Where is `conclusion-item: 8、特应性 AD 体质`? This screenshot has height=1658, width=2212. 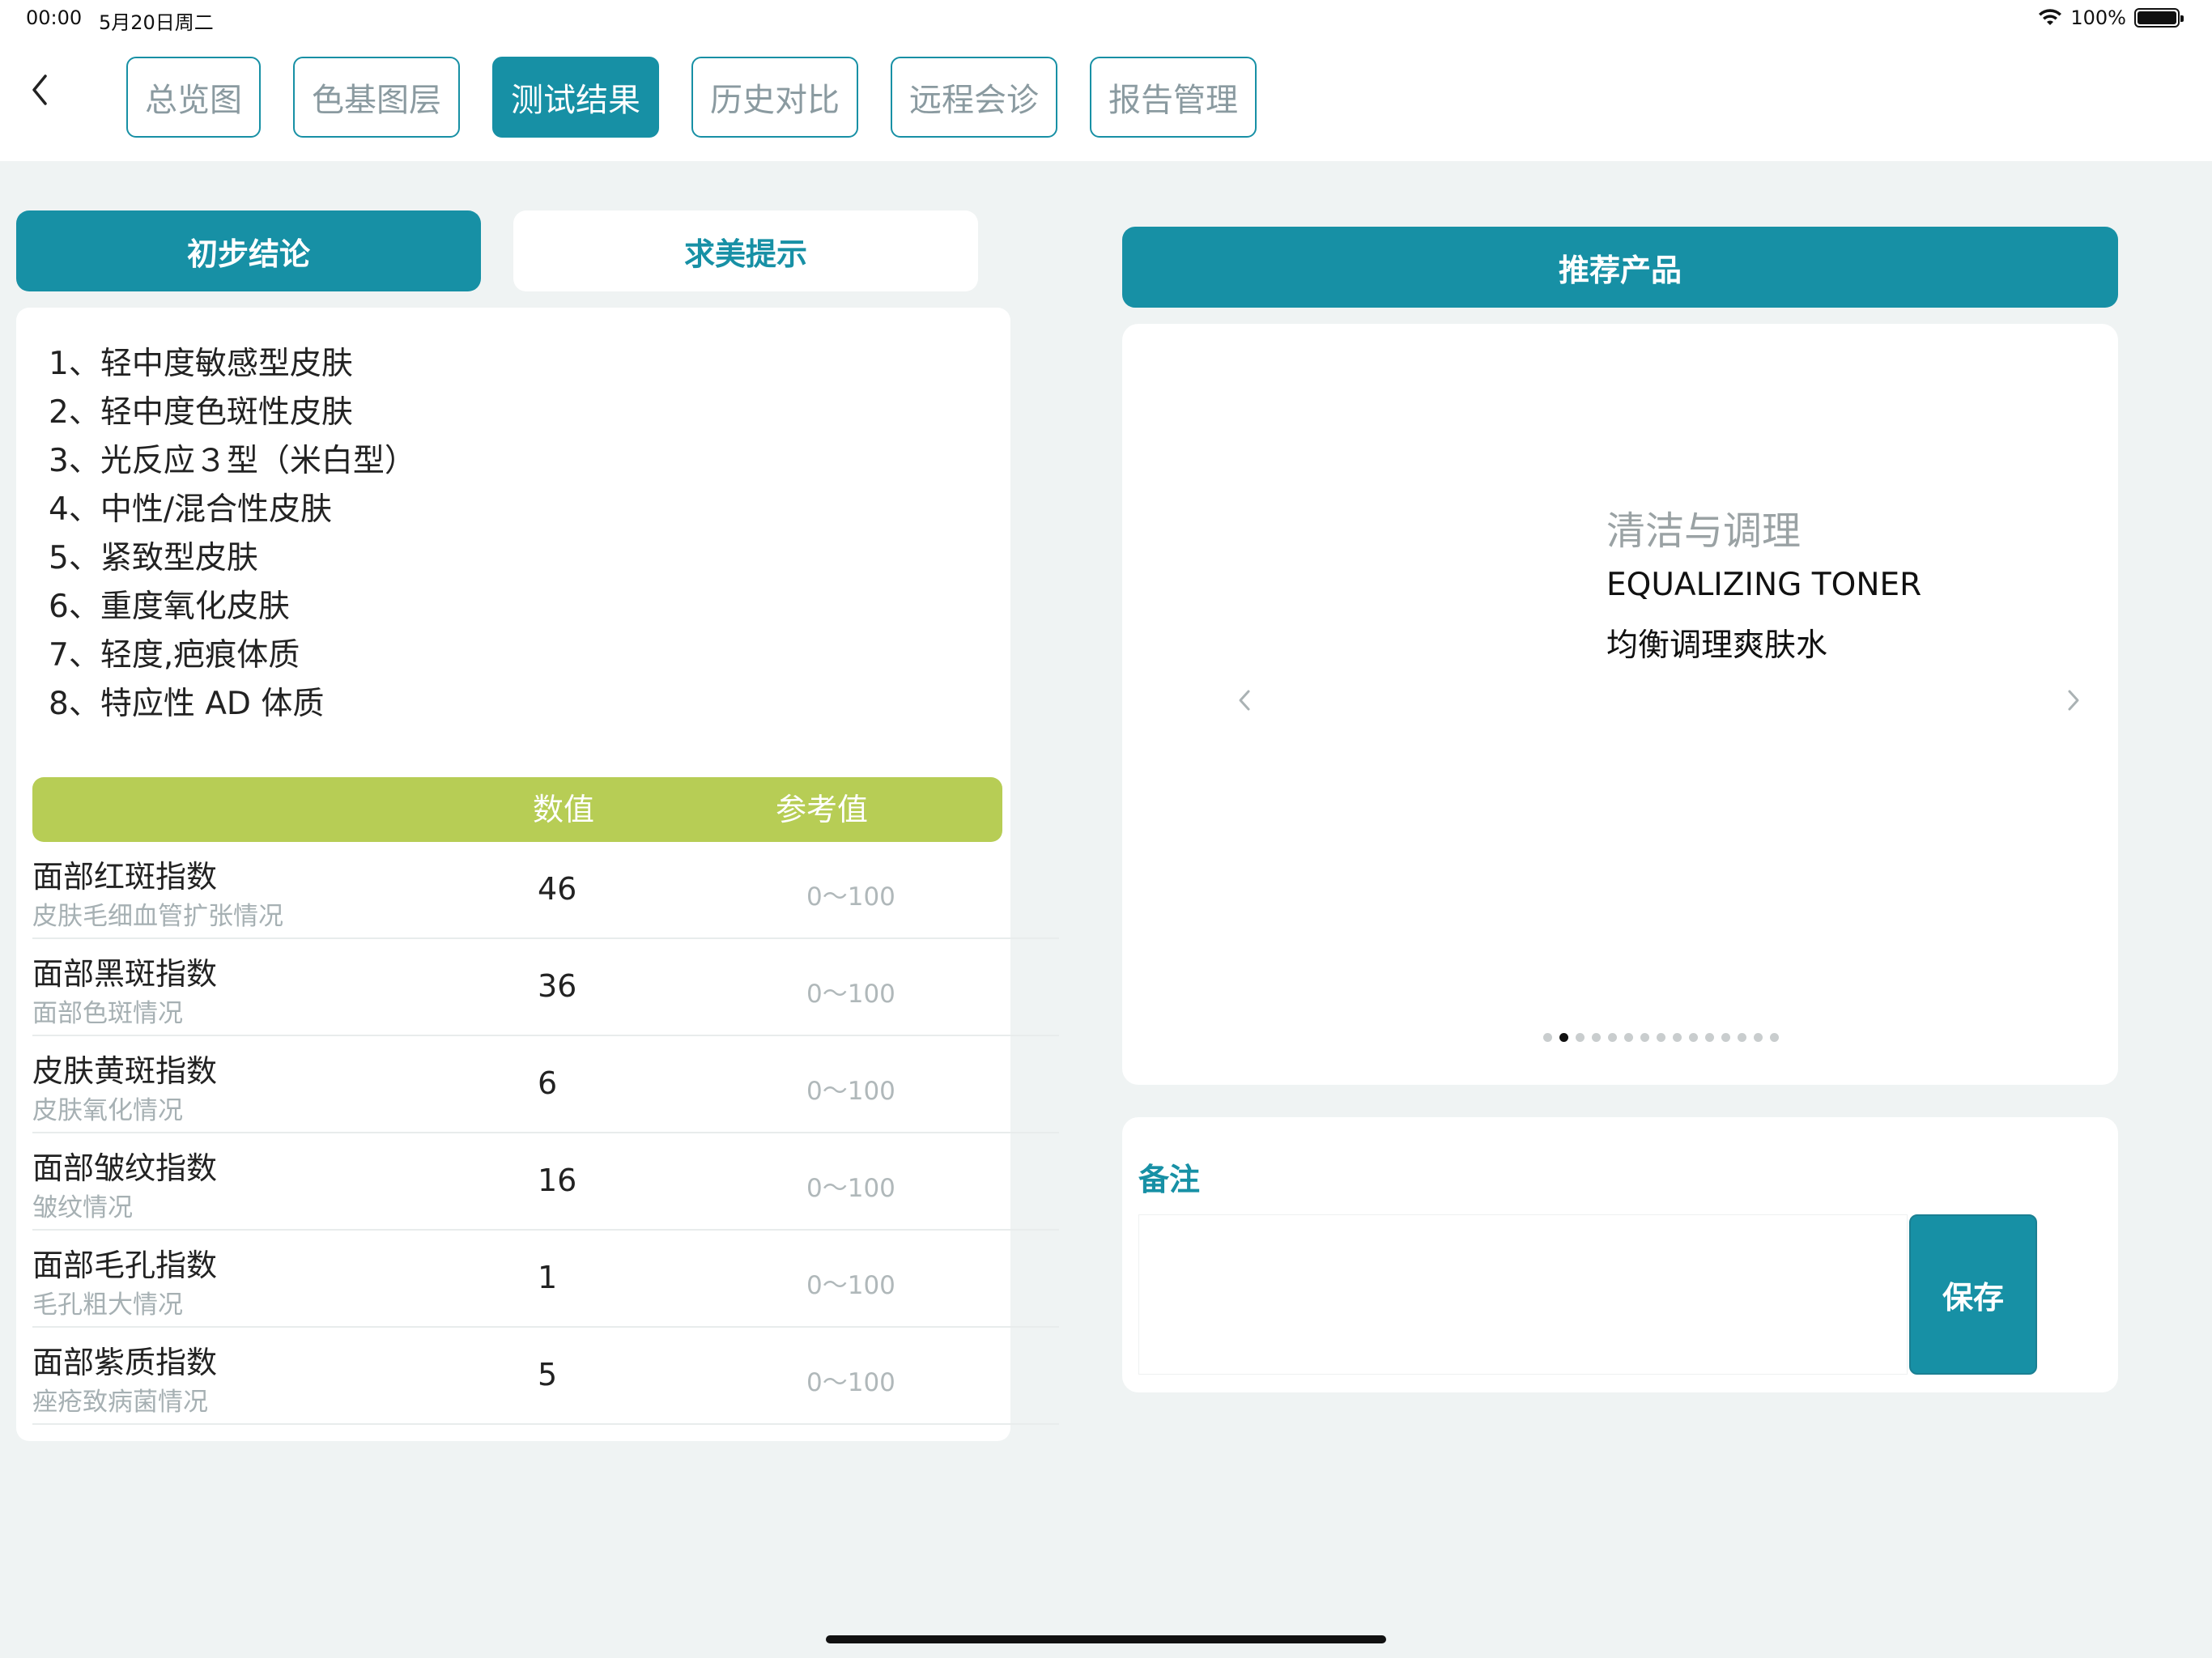 conclusion-item: 8、特应性 AD 体质 is located at coordinates (187, 704).